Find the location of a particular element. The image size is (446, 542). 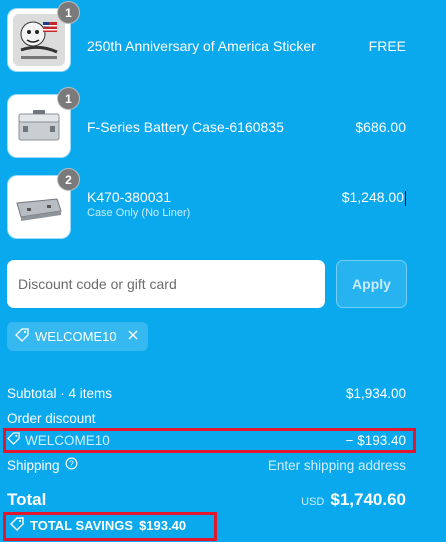

discount-code: WELCOME10 is located at coordinates (67, 440).